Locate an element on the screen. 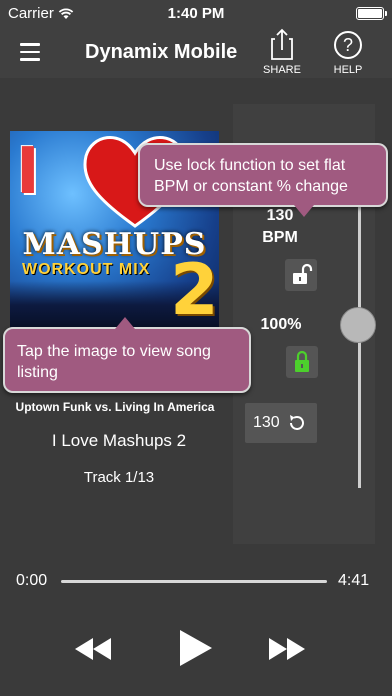  app-title: Dynamix Mobile is located at coordinates (161, 52).